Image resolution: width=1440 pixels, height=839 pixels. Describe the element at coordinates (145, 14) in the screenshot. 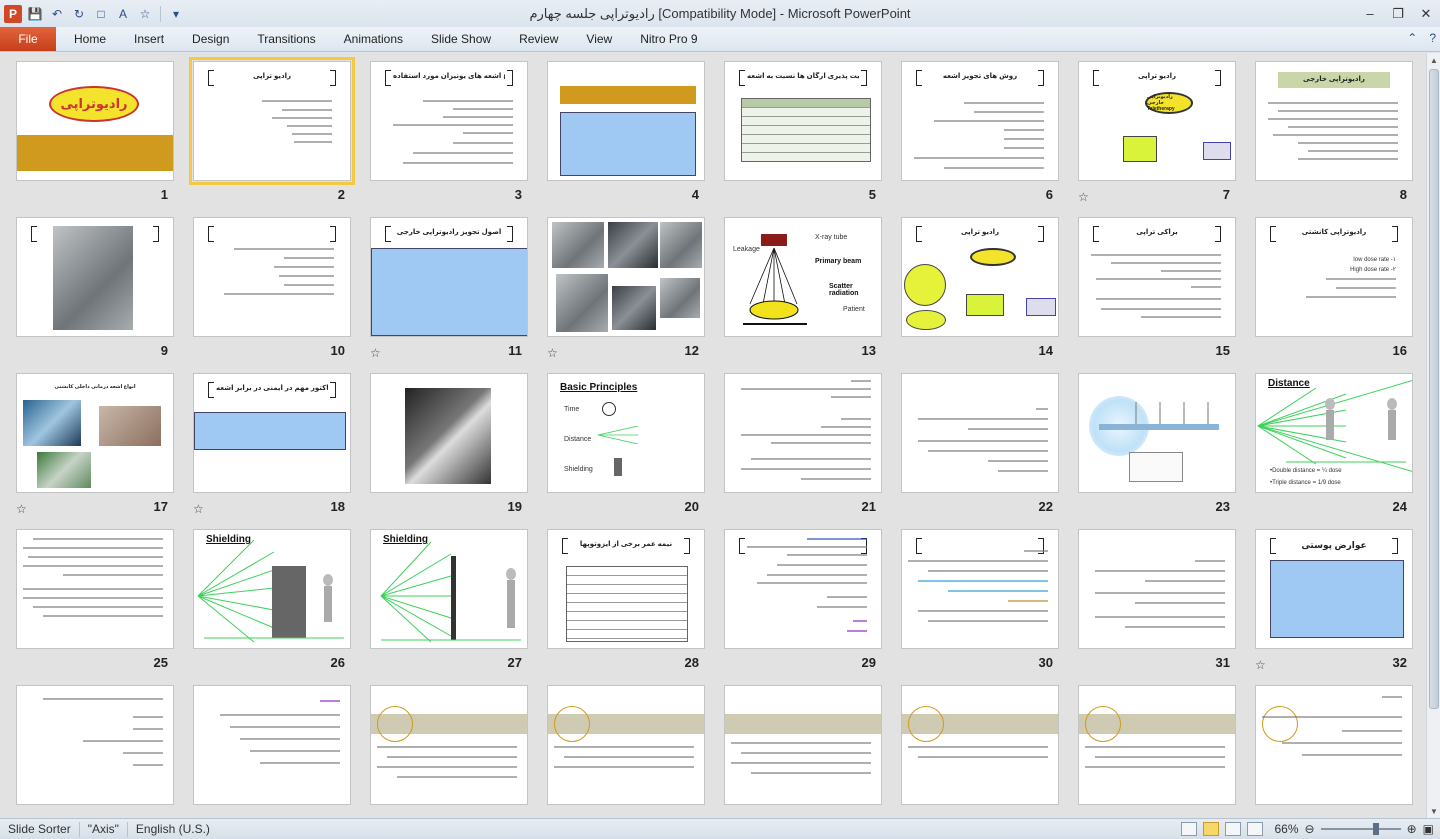

I see `star-icon: ☆` at that location.